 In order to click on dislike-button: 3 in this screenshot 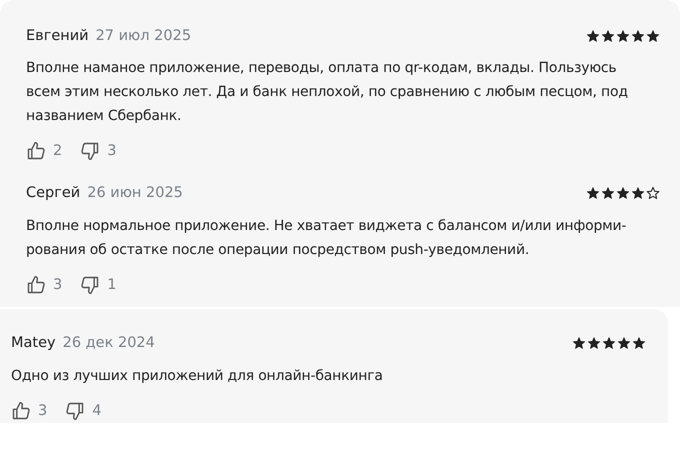, I will do `click(98, 151)`.